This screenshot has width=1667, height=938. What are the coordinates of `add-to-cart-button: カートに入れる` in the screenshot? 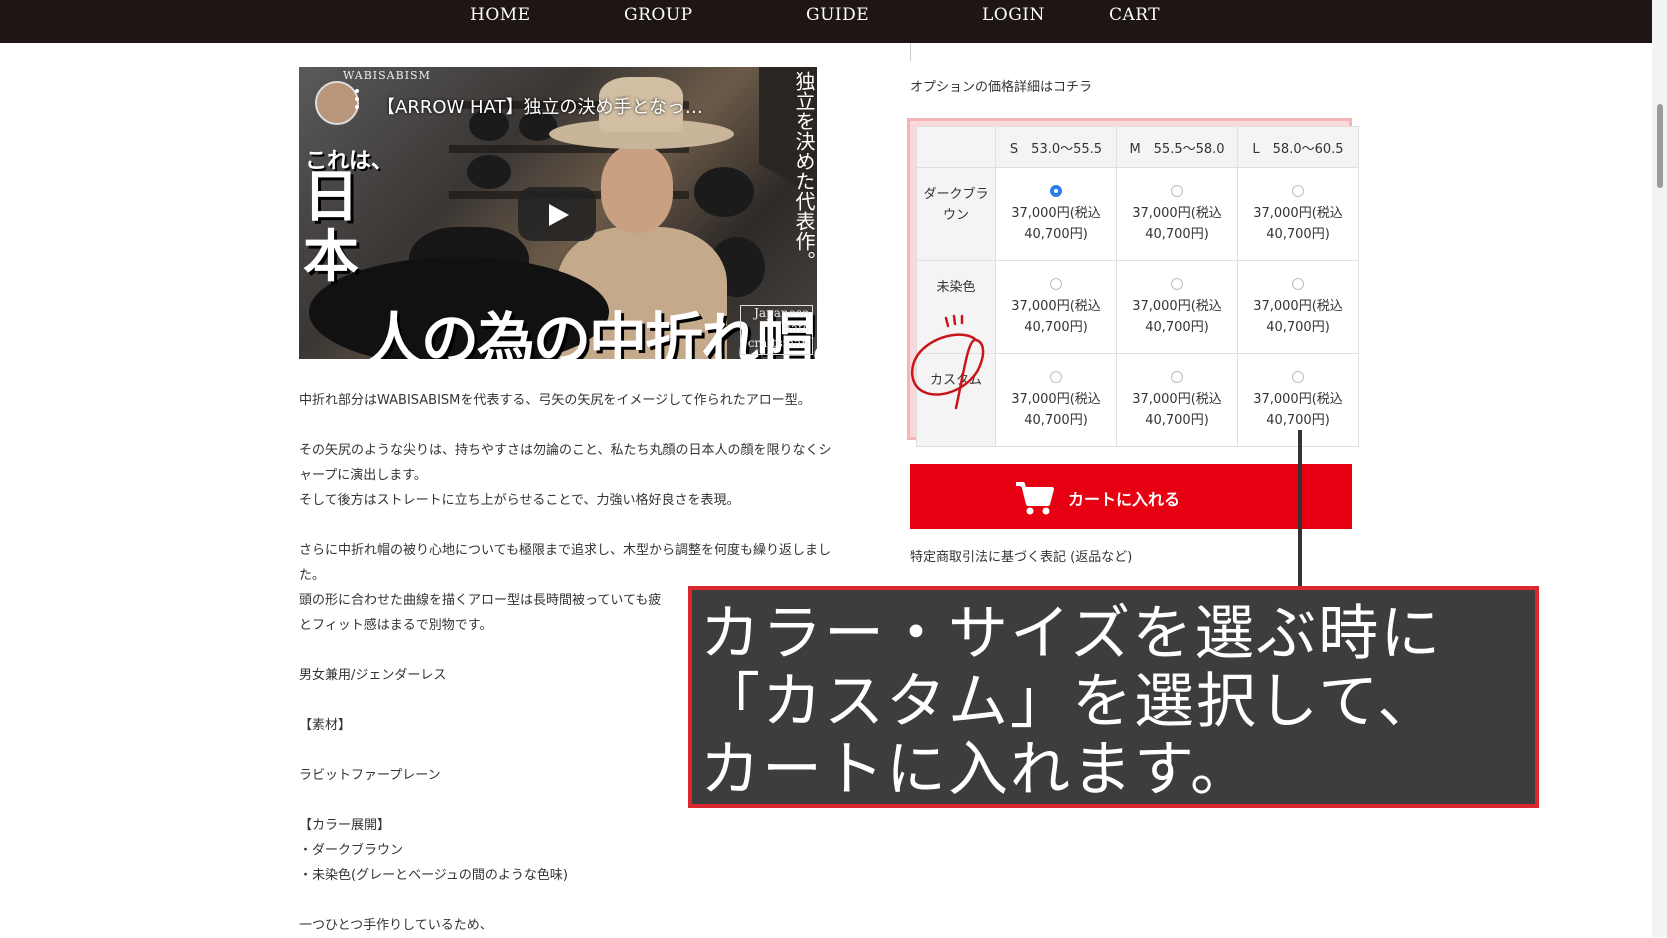 It's located at (1131, 496).